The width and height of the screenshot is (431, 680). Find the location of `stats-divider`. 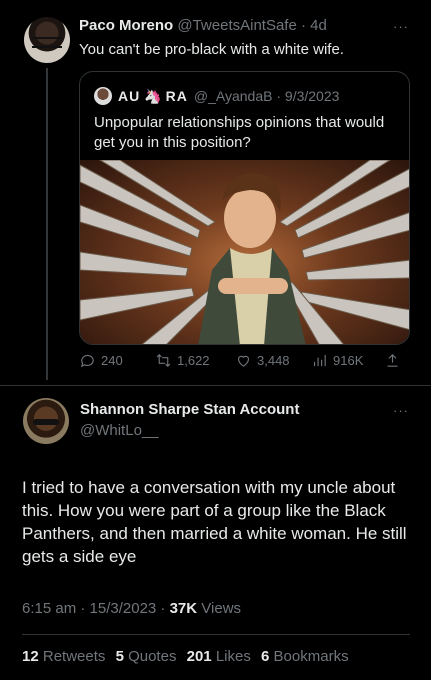

stats-divider is located at coordinates (216, 634).